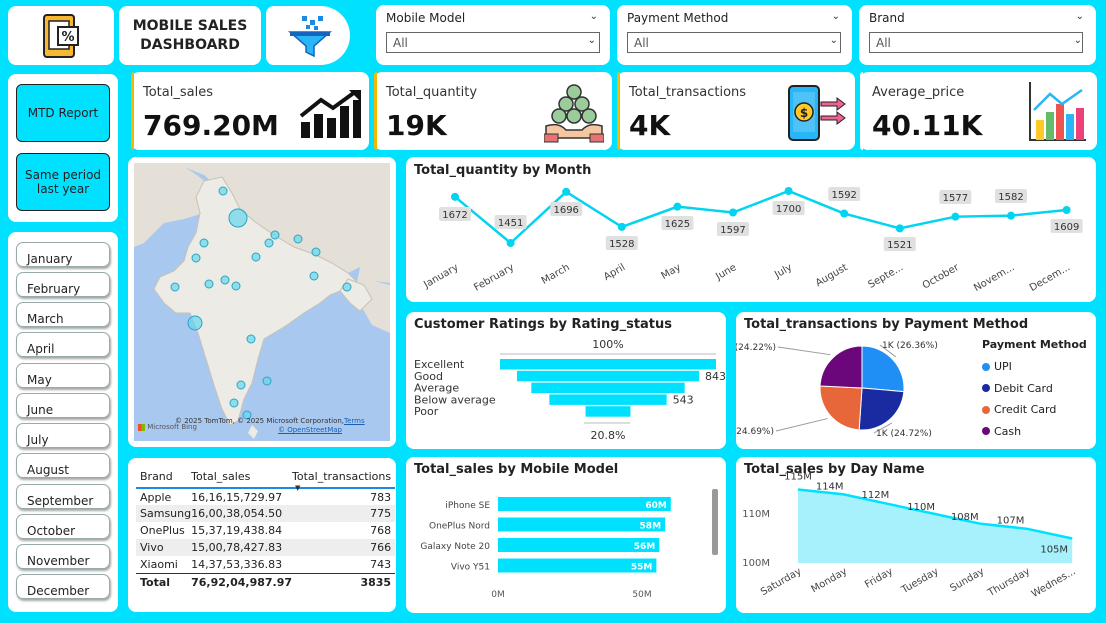 This screenshot has width=1106, height=623. What do you see at coordinates (241, 477) in the screenshot?
I see `column-header: Total_sales` at bounding box center [241, 477].